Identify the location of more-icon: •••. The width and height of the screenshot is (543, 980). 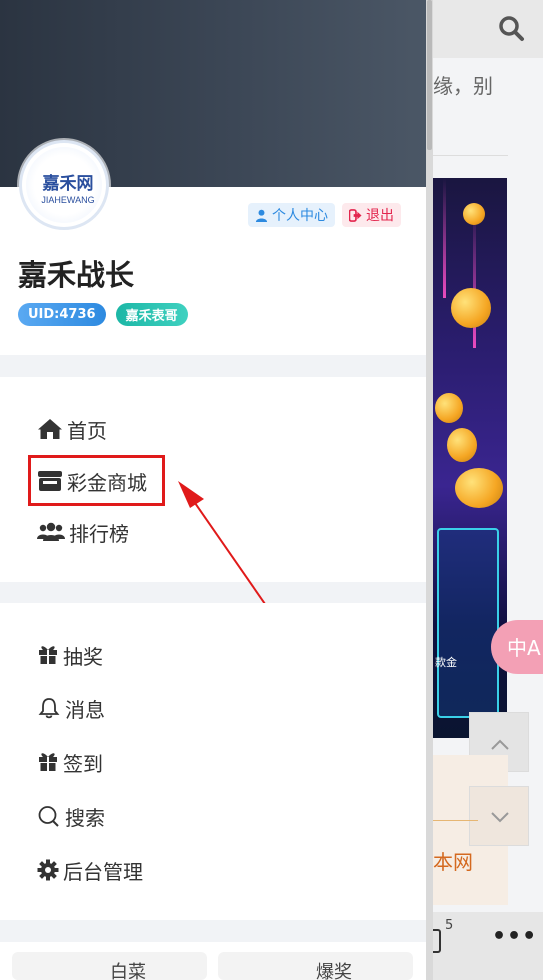
(514, 936).